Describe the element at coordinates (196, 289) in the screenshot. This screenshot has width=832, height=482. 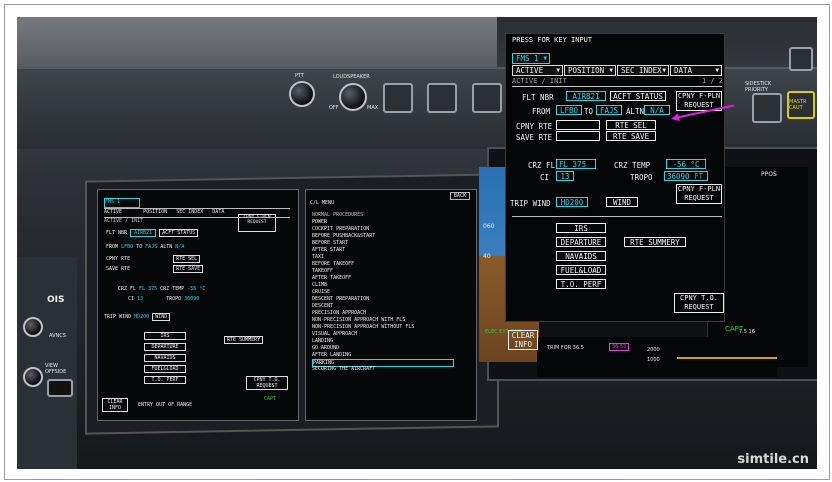
I see `left-crz-temp-field: -56 °C` at that location.